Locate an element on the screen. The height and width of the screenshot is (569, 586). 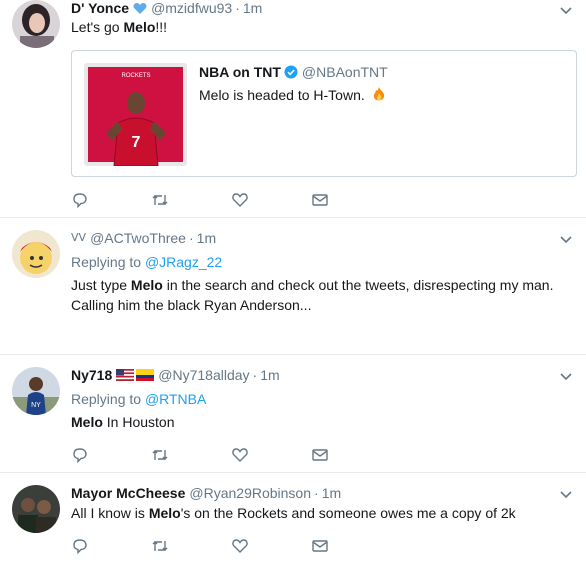
avatar: NY is located at coordinates (36, 391).